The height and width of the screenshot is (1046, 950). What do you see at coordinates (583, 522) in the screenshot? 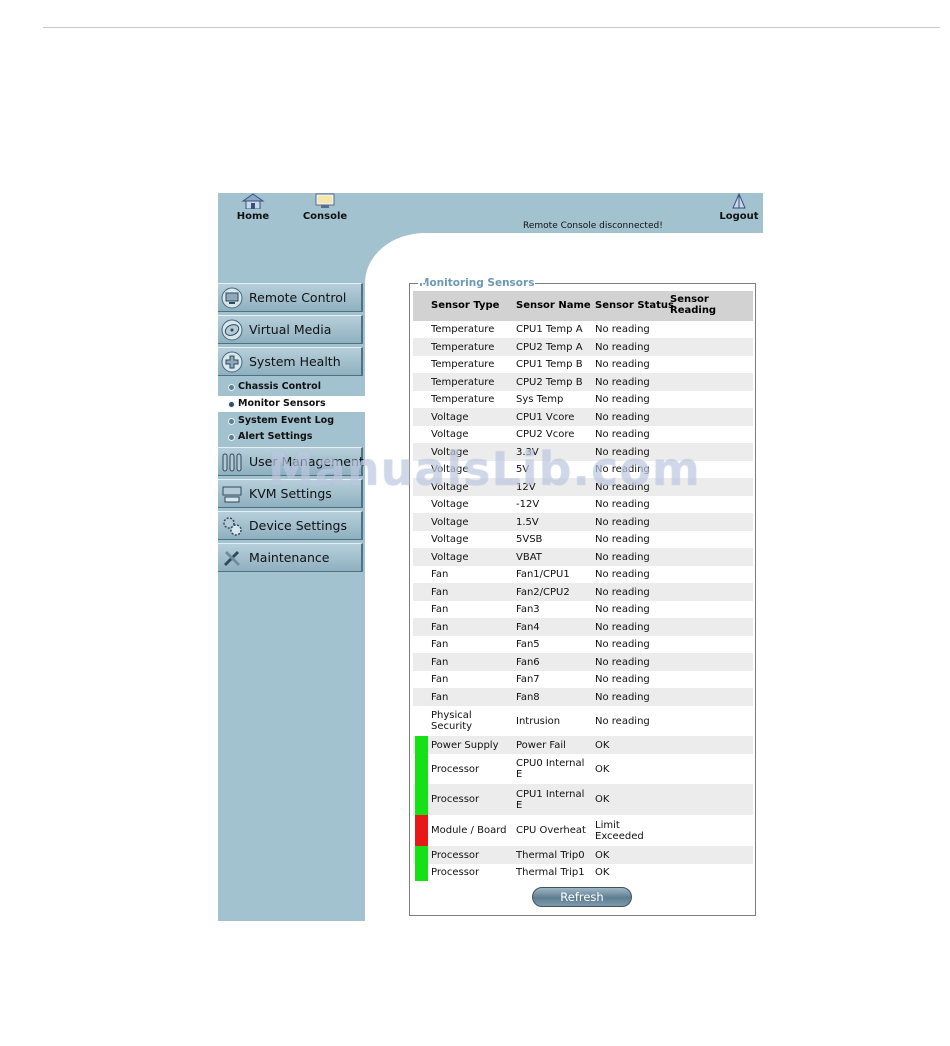
I see `table-row: Voltage 1.5V No reading` at bounding box center [583, 522].